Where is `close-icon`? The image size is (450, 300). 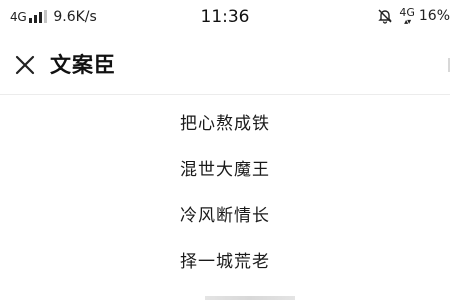
close-icon is located at coordinates (25, 65).